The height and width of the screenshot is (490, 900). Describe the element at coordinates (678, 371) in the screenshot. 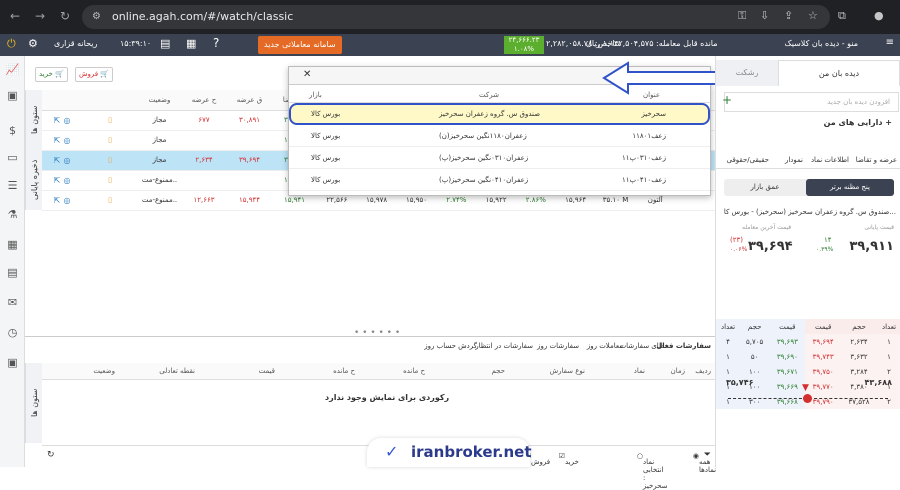

I see `orders-col: زمان` at that location.